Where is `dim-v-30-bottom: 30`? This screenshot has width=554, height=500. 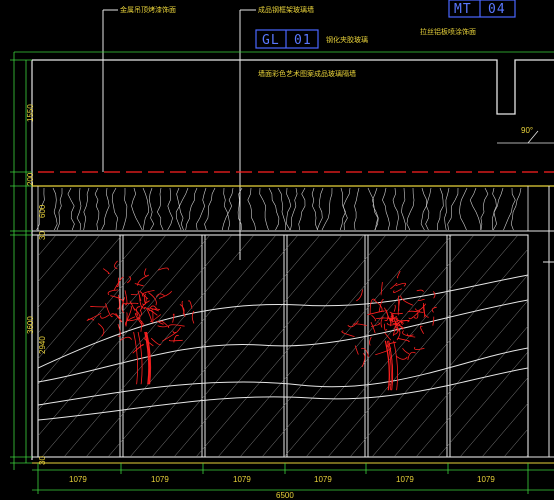 dim-v-30-bottom: 30 is located at coordinates (42, 460).